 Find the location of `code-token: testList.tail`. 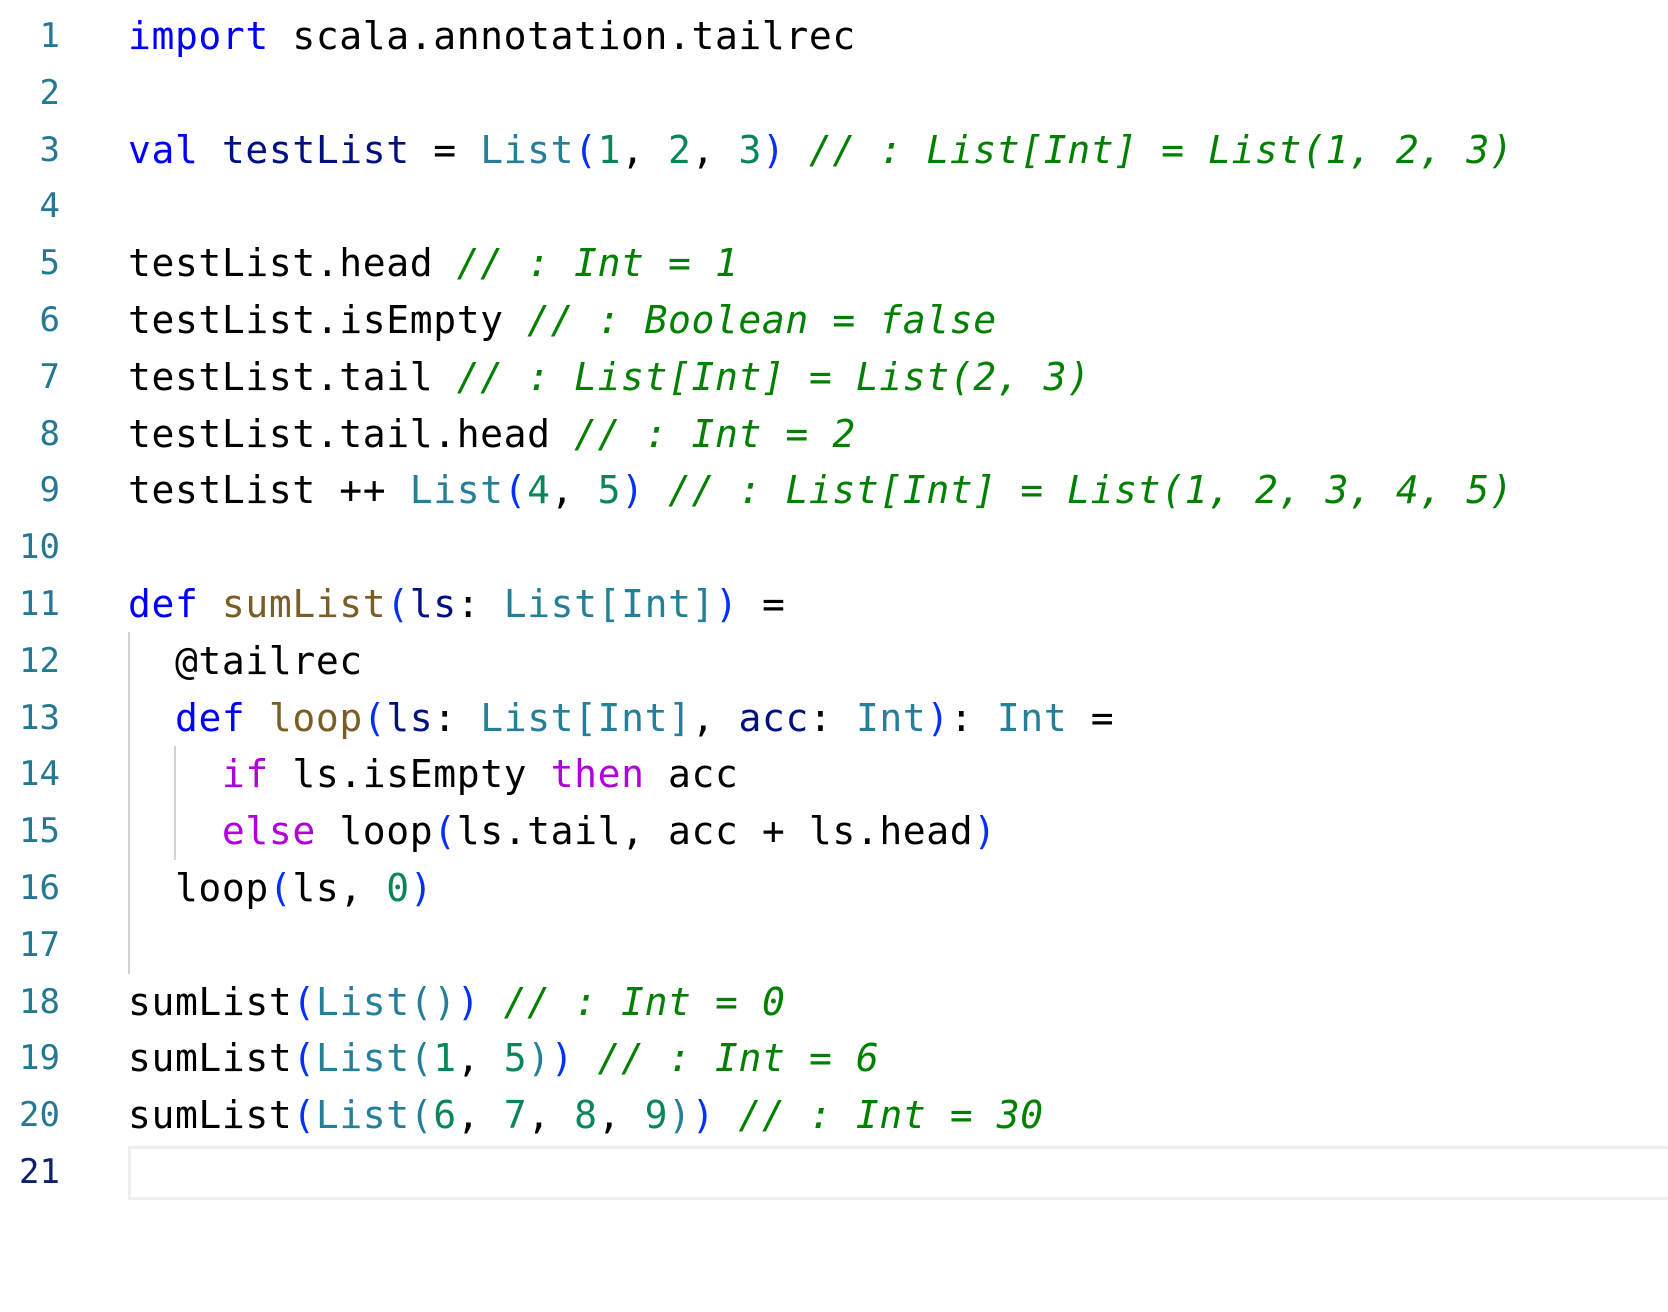

code-token: testList.tail is located at coordinates (292, 376).